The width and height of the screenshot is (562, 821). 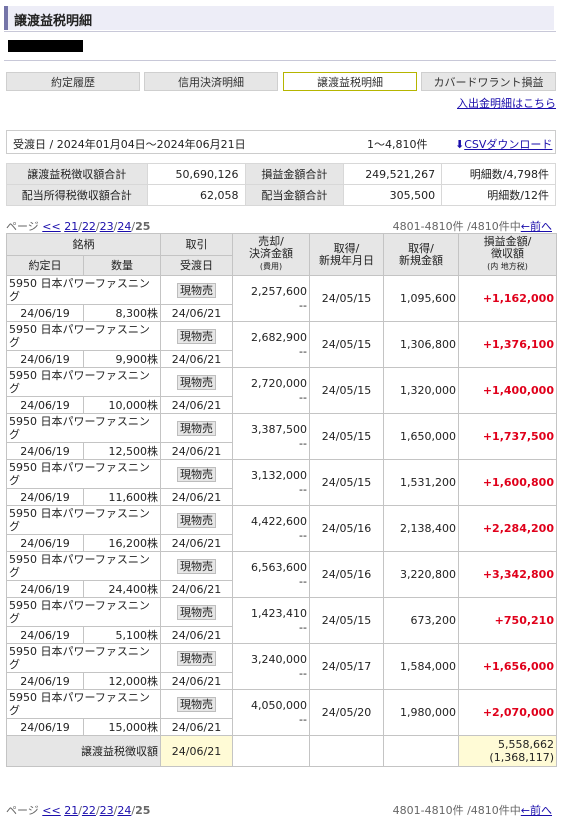 I want to click on header-acq-amount: 取得/新規金額, so click(x=421, y=254).